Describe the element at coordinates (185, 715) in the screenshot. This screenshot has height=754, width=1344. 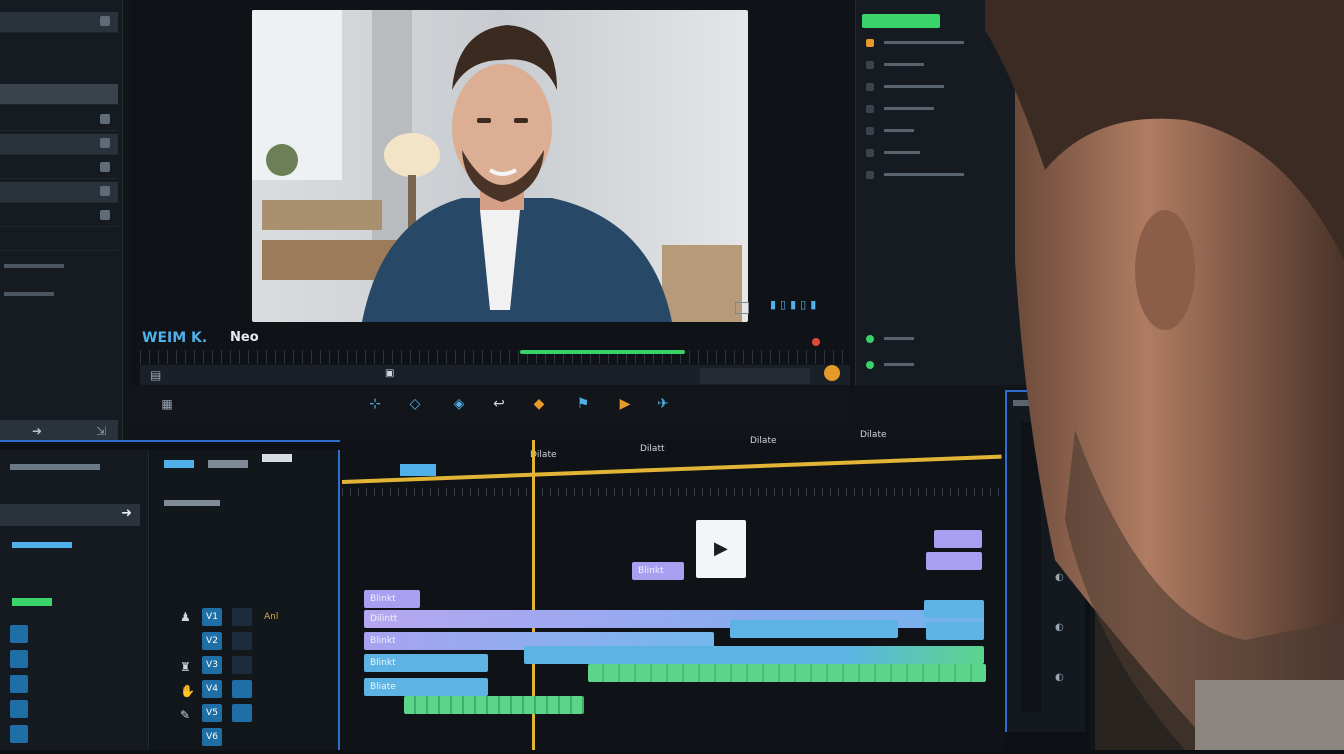
I see `pen-icon: ✎` at that location.